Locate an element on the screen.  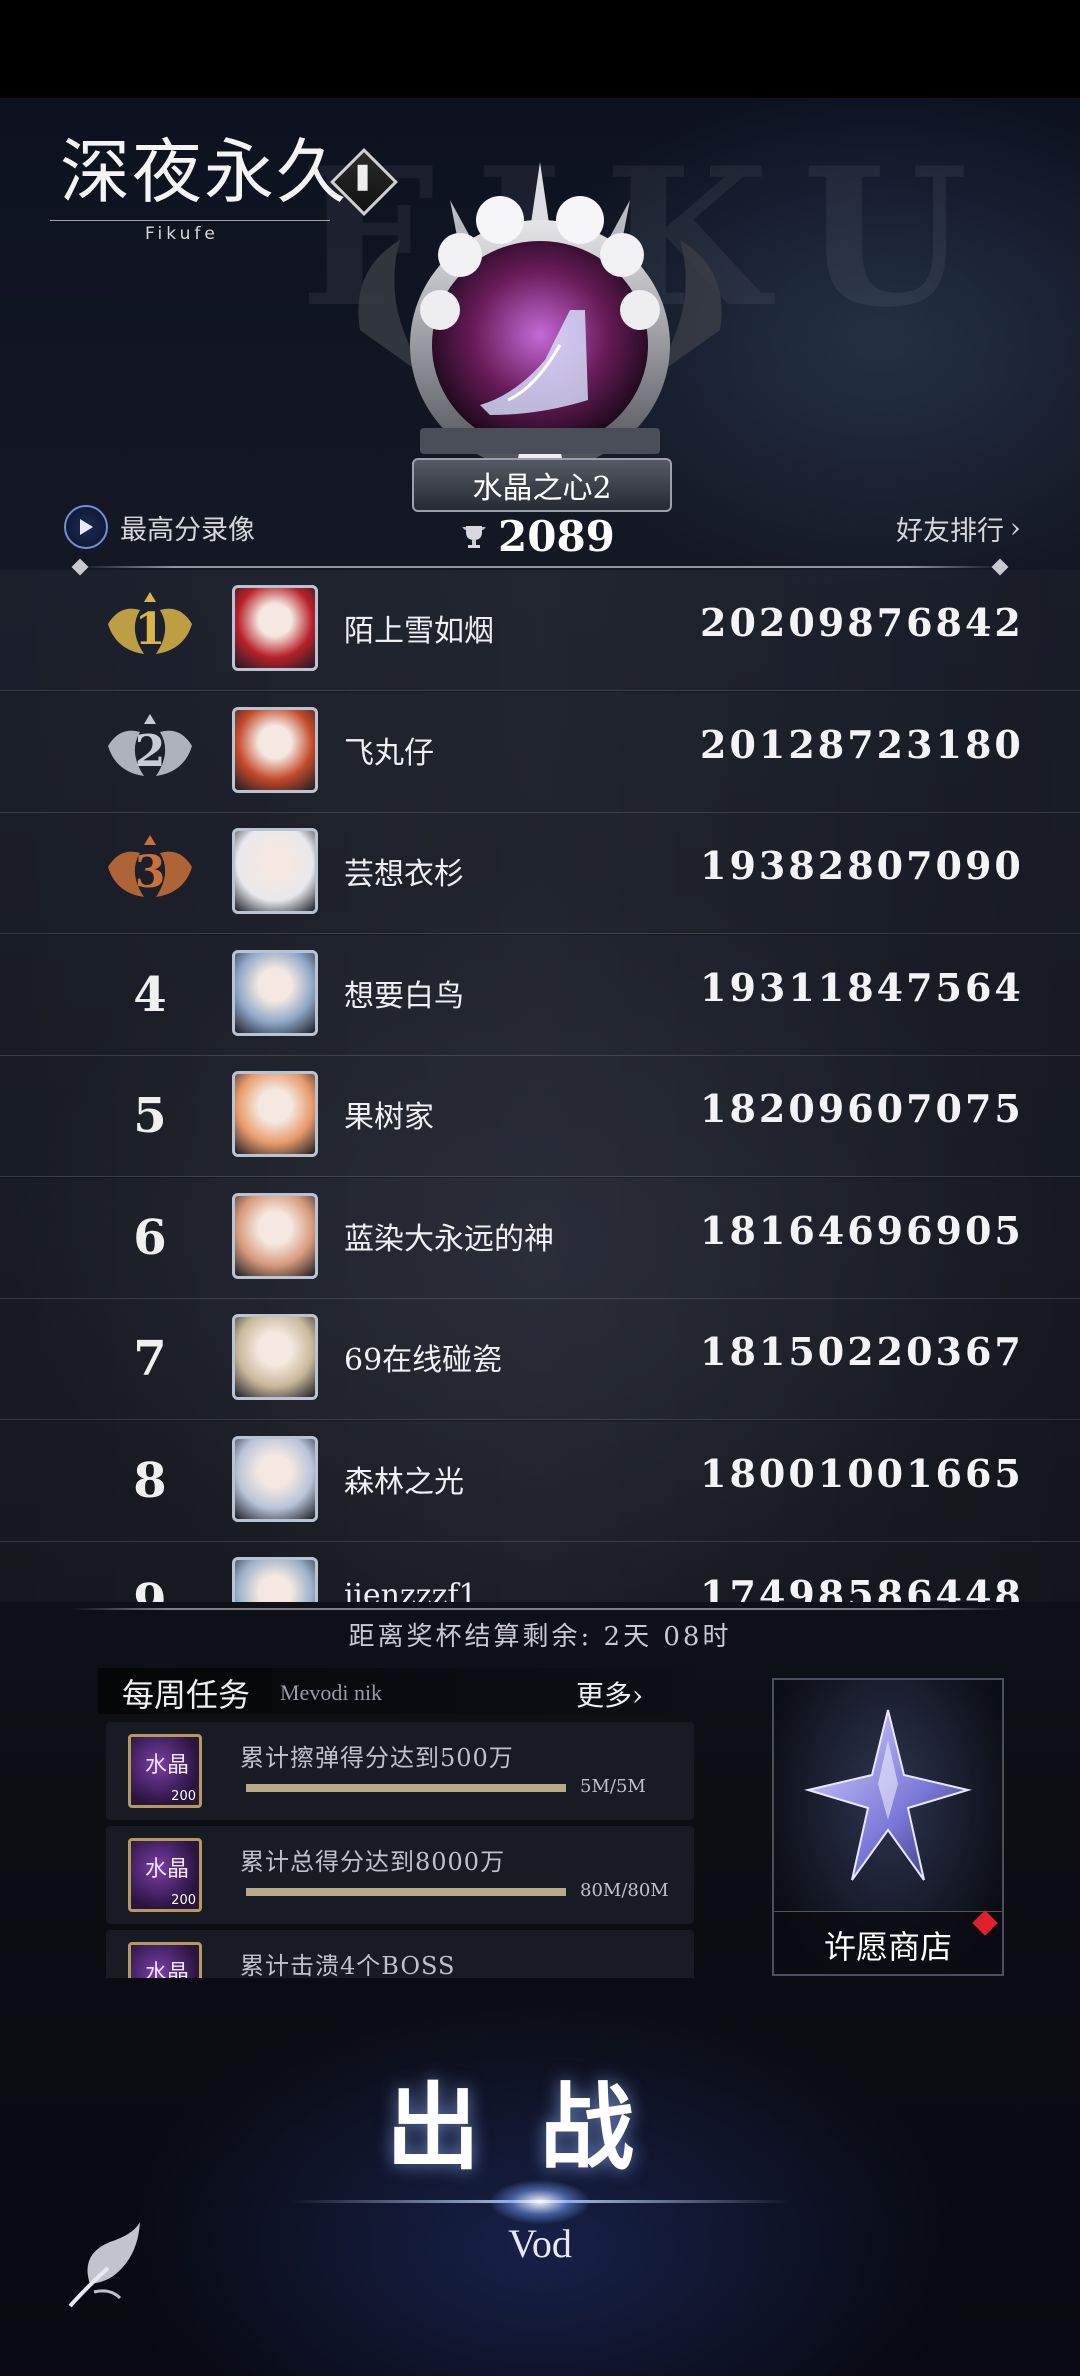
leaderboard-row: 9 jienzzzf1 17498586448 is located at coordinates (540, 1572).